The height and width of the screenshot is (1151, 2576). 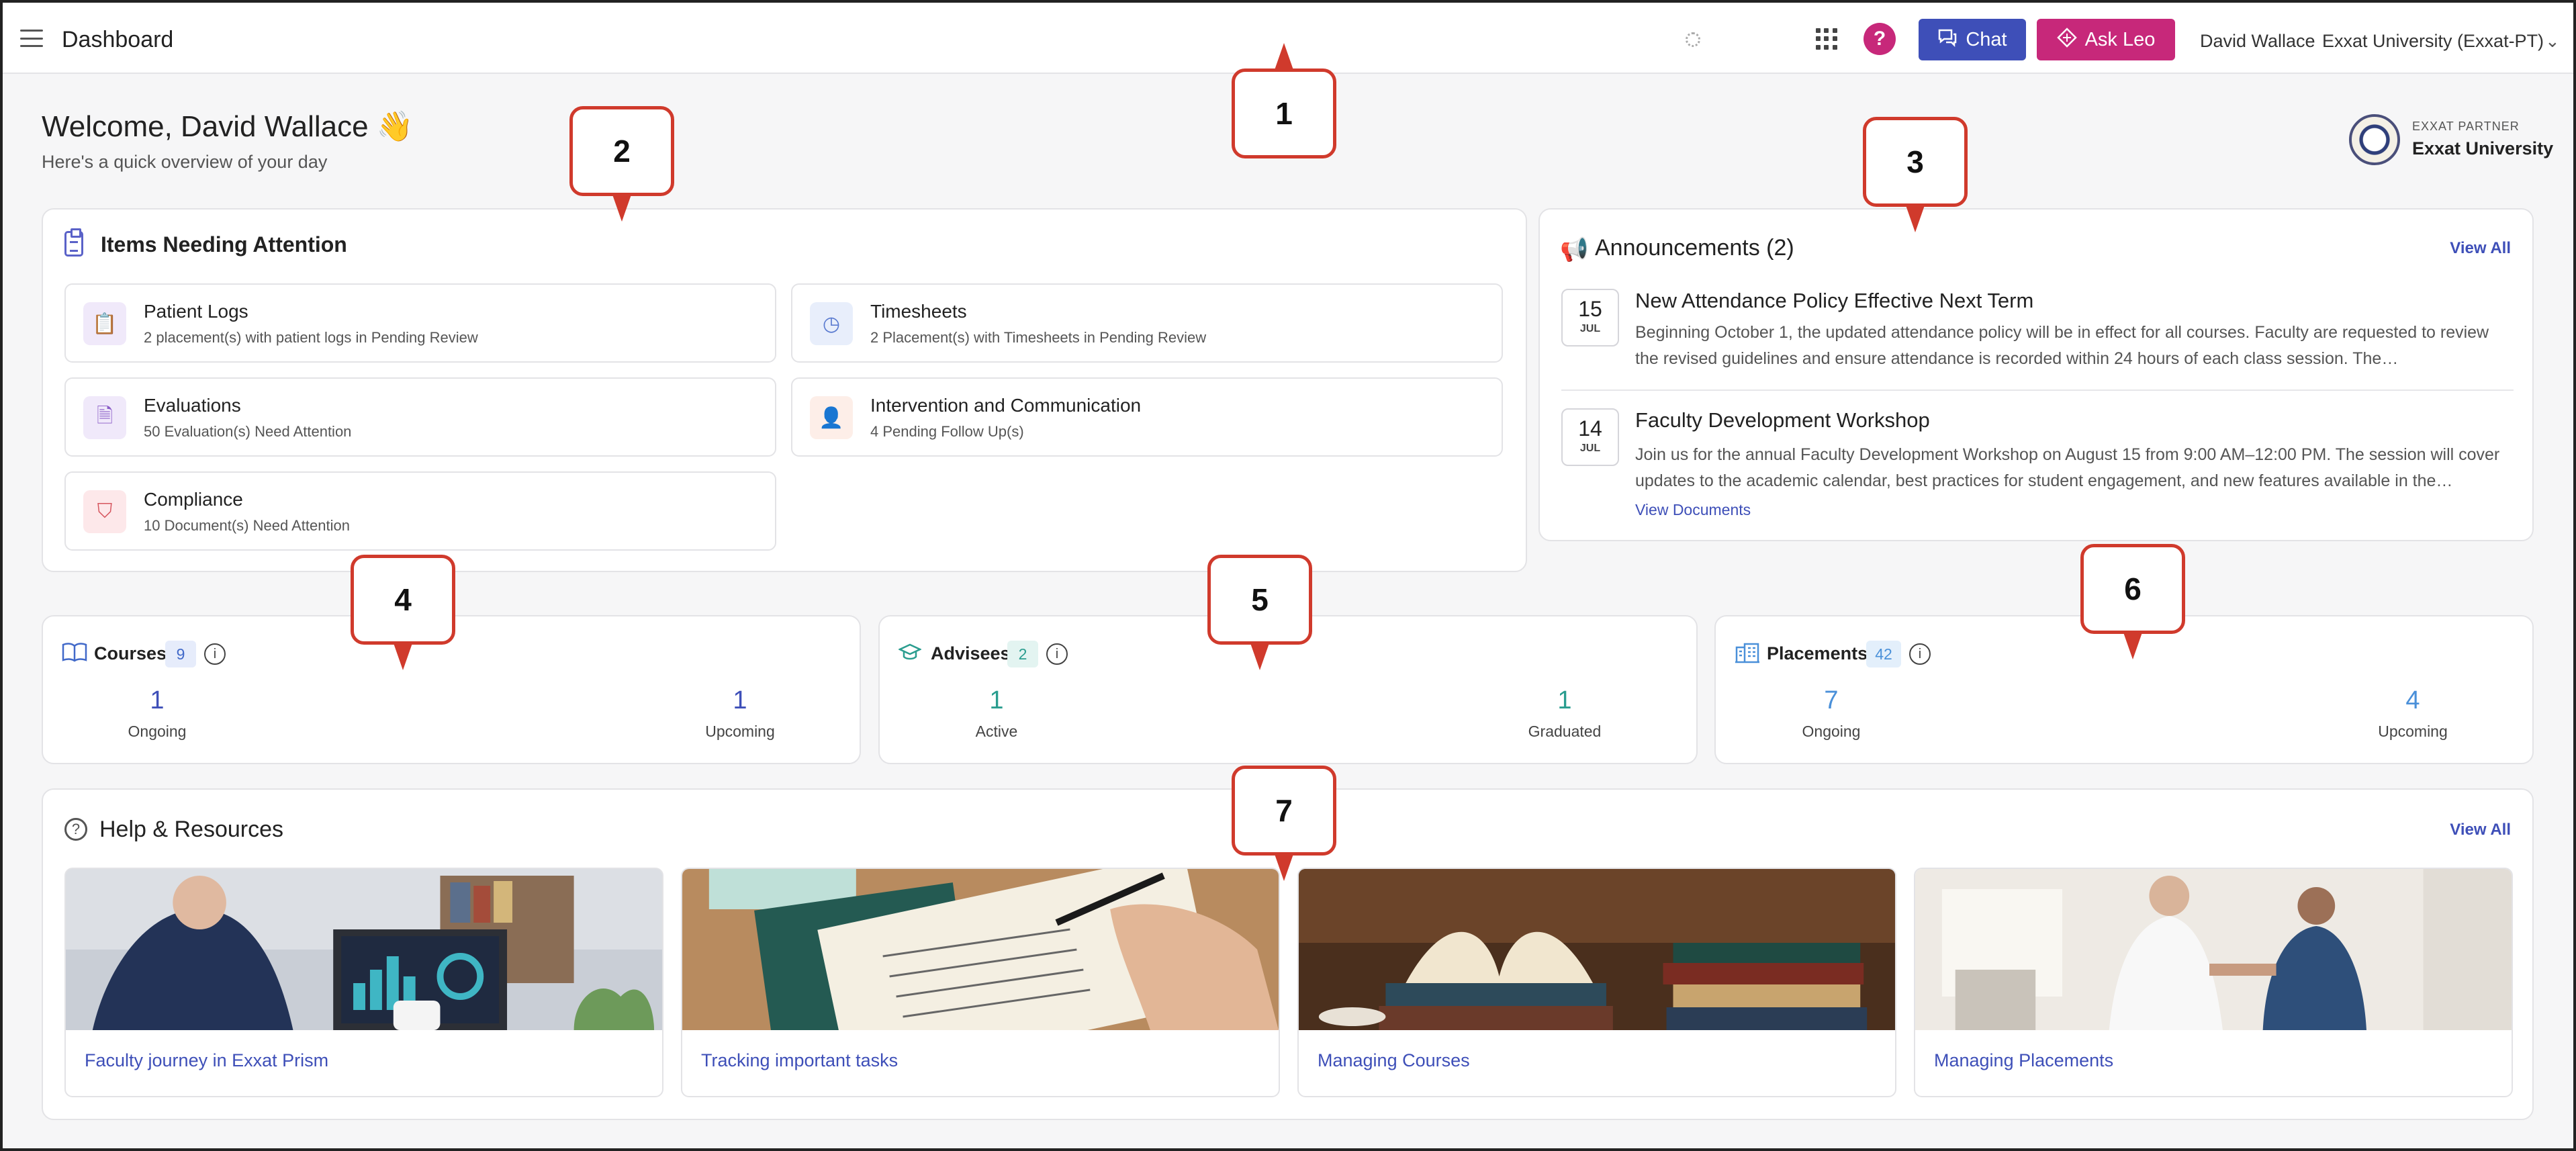 I want to click on callout-4: 4, so click(x=403, y=600).